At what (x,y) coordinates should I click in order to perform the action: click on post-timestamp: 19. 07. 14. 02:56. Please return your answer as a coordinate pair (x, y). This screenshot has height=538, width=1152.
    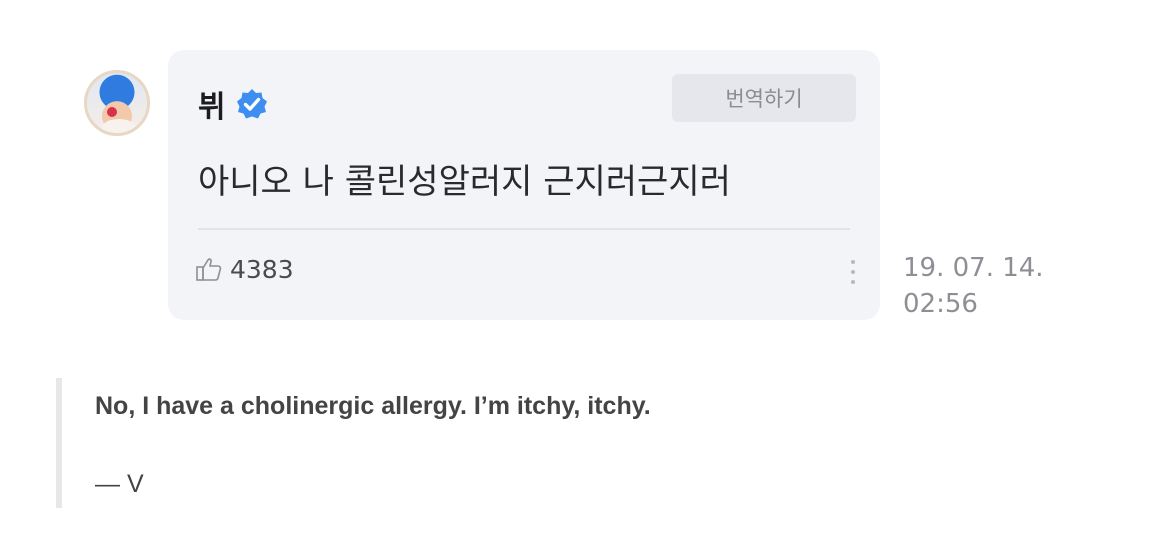
    Looking at the image, I should click on (973, 286).